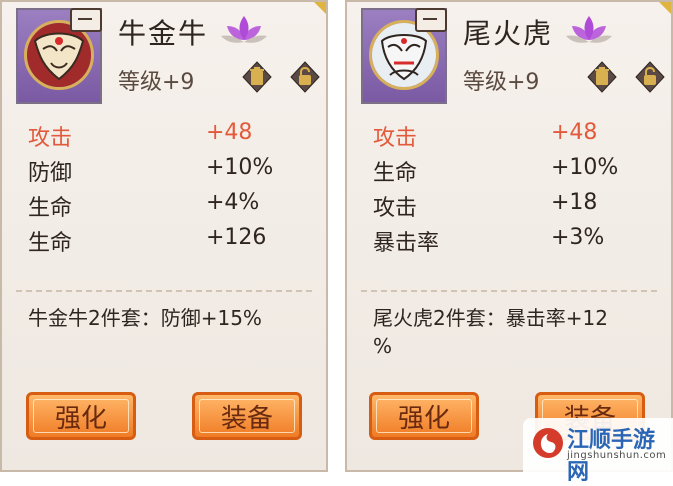  Describe the element at coordinates (172, 203) in the screenshot. I see `stat-row: 生命 +4%` at that location.